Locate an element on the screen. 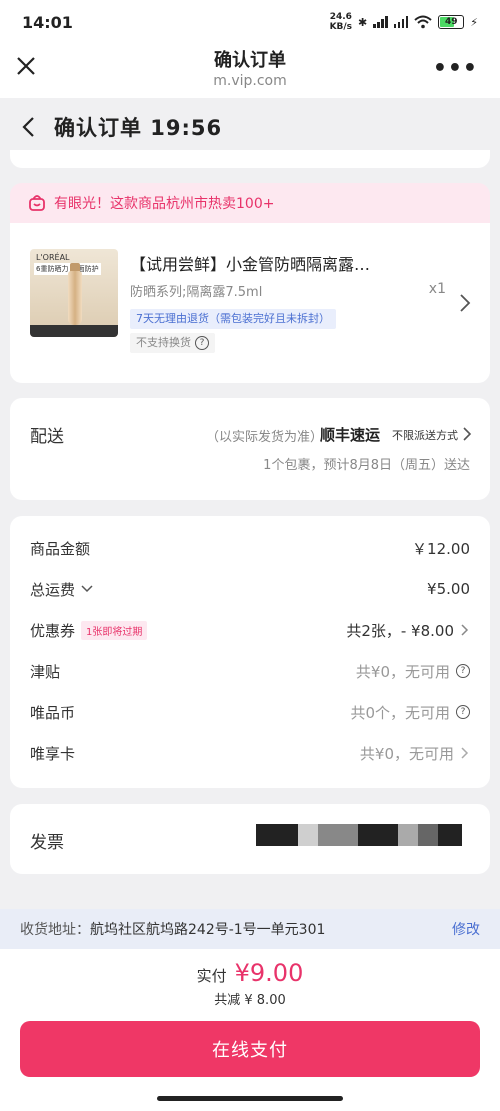 Image resolution: width=500 pixels, height=1111 pixels. vip-card-row: 唯享卡 共¥0，无可用 is located at coordinates (250, 753).